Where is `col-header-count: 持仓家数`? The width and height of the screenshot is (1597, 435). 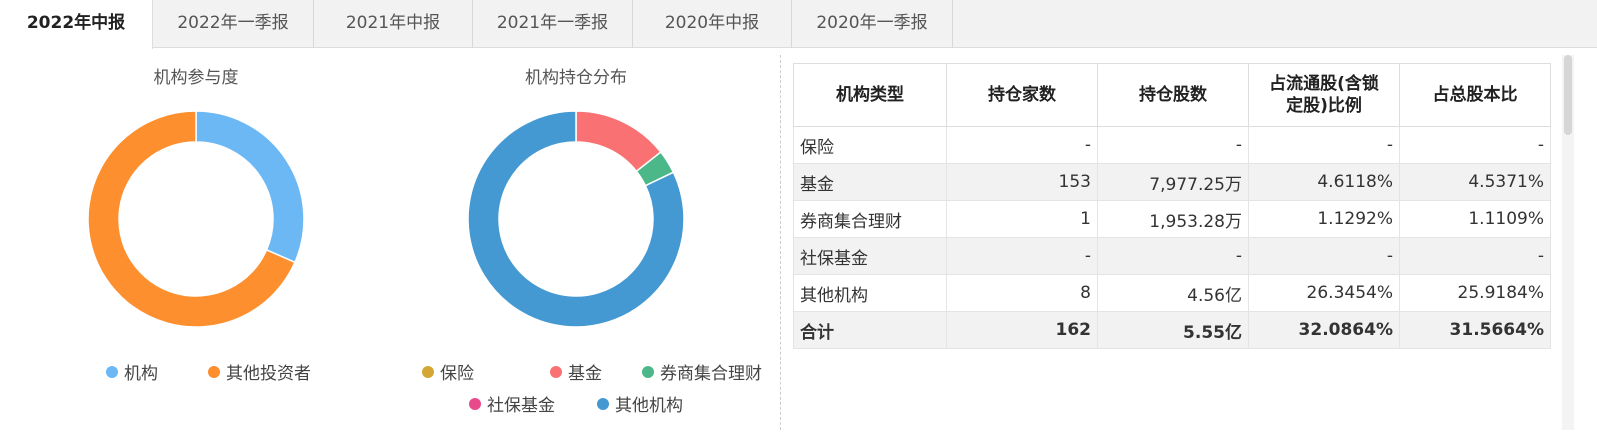
col-header-count: 持仓家数 is located at coordinates (1022, 95).